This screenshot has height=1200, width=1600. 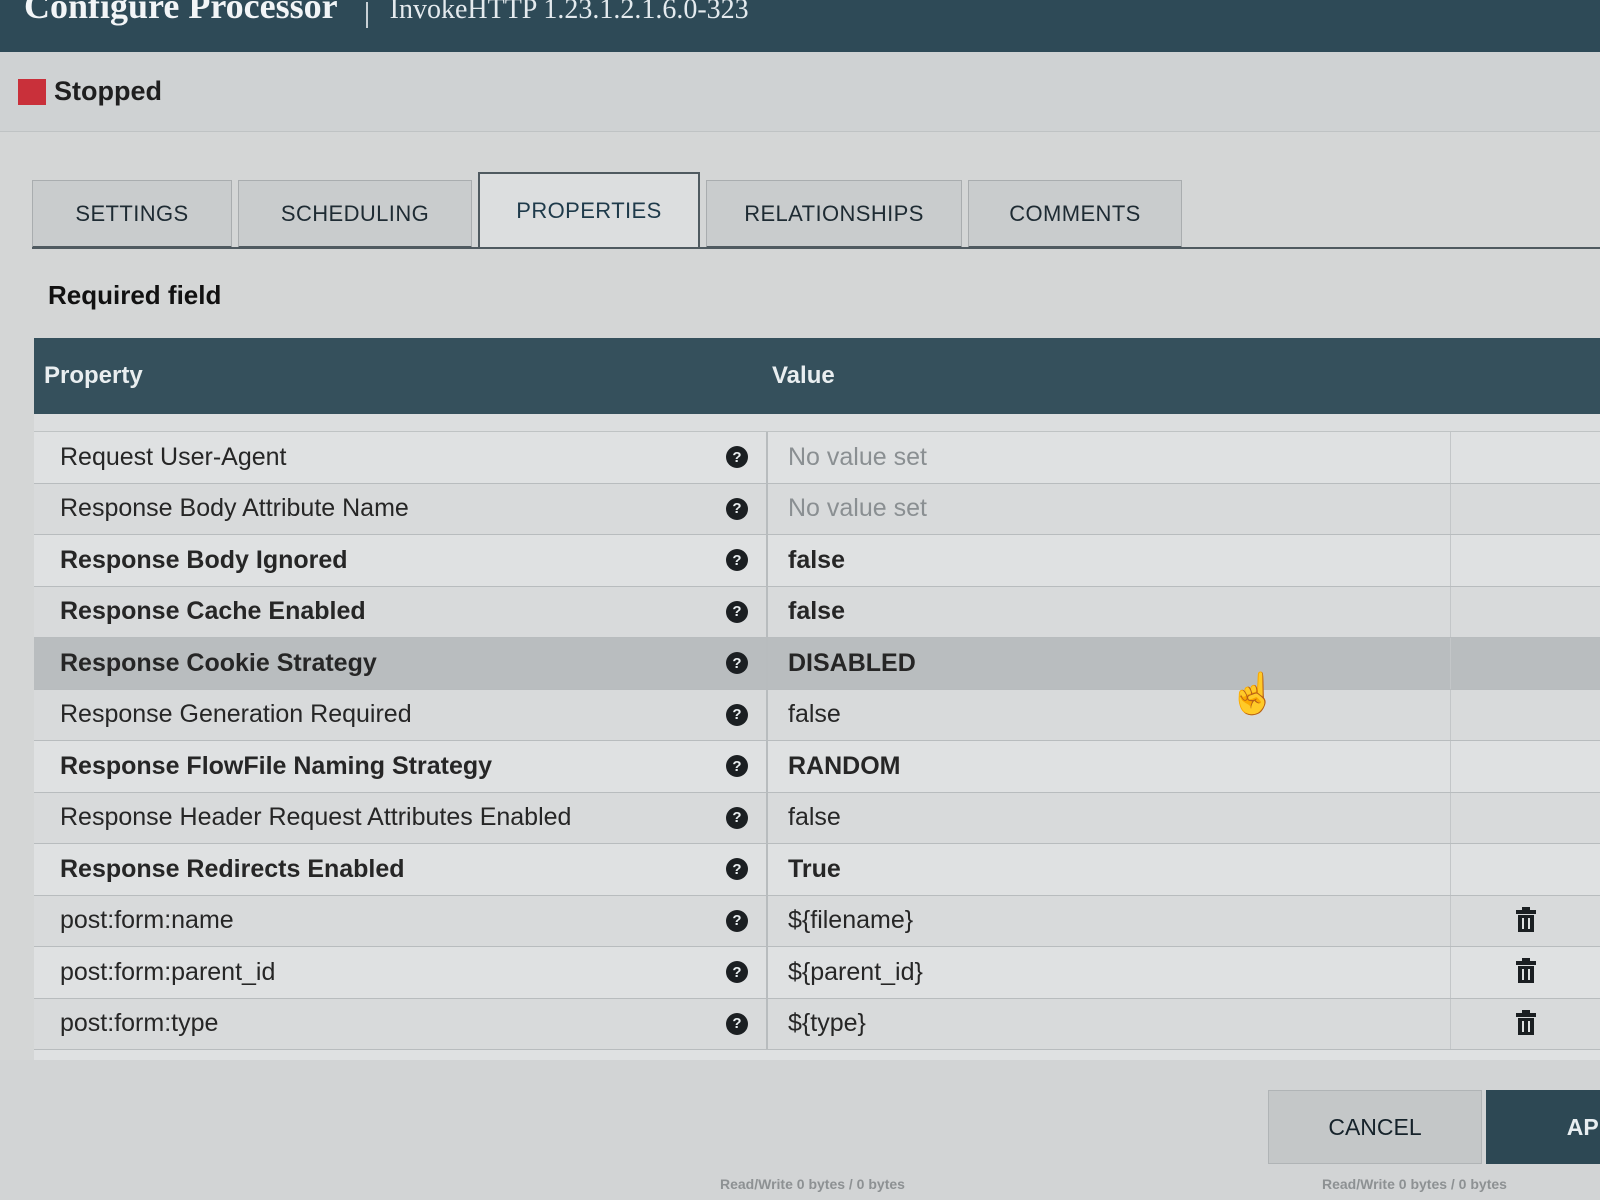 I want to click on table-row: Response Cookie Strategy? DISABLED, so click(x=817, y=664).